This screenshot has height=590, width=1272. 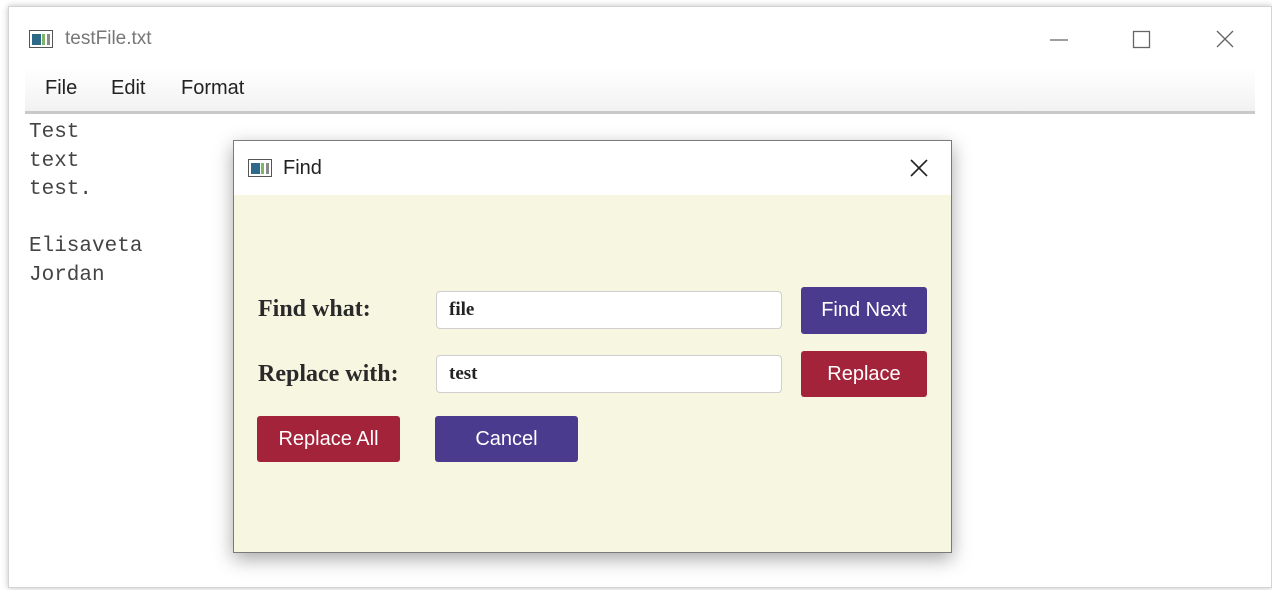 I want to click on dialog-app-icon, so click(x=260, y=168).